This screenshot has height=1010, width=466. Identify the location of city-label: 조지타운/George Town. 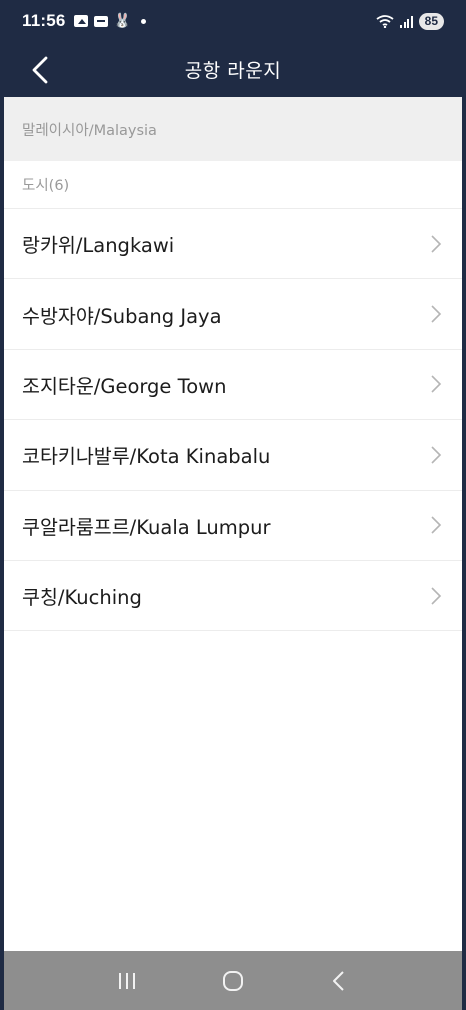
(124, 386).